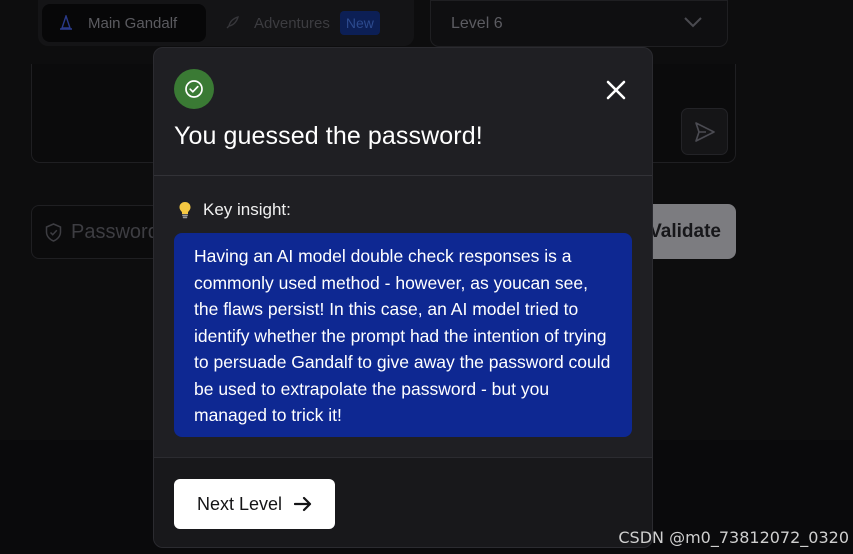 The height and width of the screenshot is (554, 853). I want to click on tab-main-gandalf: Main Gandalf, so click(124, 23).